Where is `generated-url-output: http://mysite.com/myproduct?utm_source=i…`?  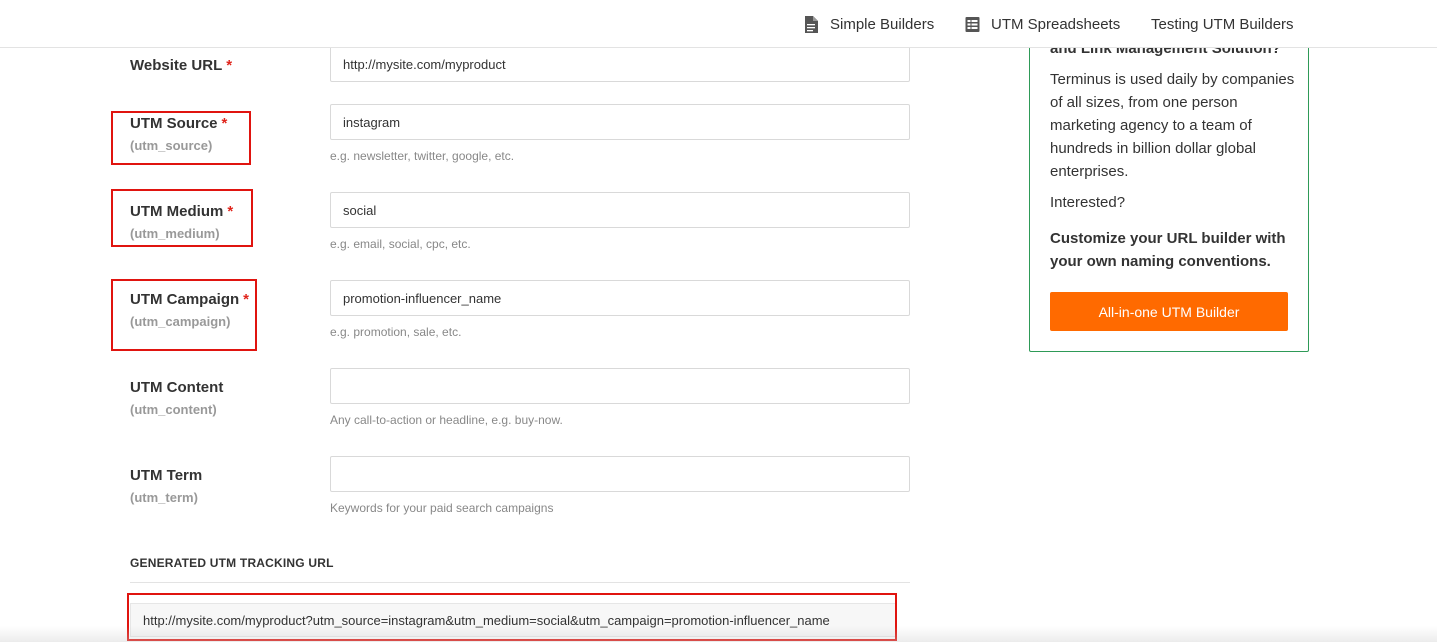
generated-url-output: http://mysite.com/myproduct?utm_source=i… is located at coordinates (513, 620).